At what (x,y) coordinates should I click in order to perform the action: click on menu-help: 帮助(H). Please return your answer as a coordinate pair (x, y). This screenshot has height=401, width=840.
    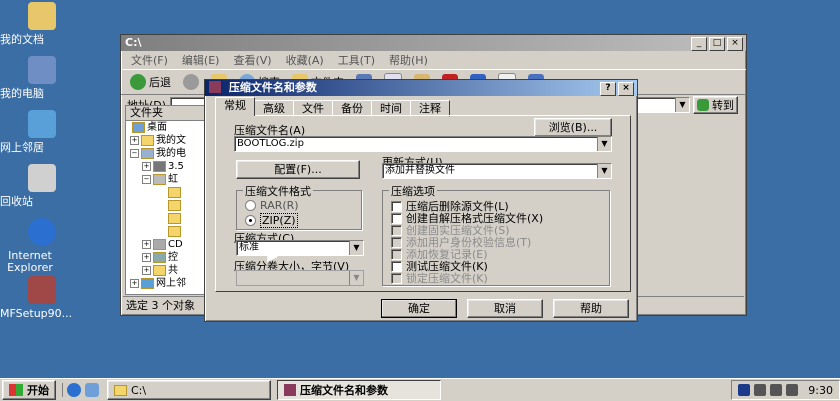
    Looking at the image, I should click on (408, 60).